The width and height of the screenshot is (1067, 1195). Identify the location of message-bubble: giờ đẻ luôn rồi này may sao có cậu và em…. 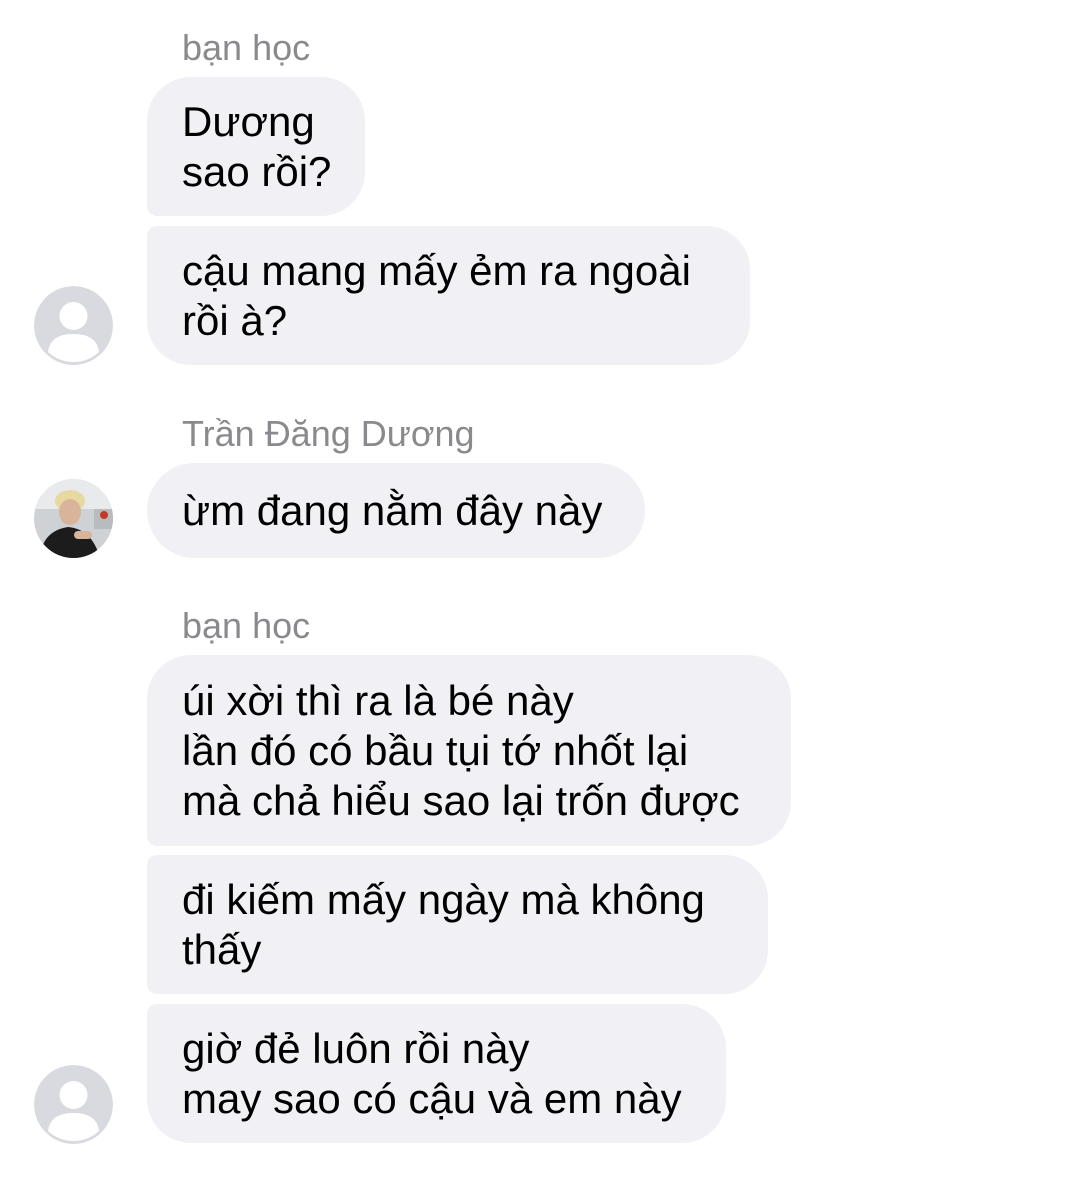
(436, 1073).